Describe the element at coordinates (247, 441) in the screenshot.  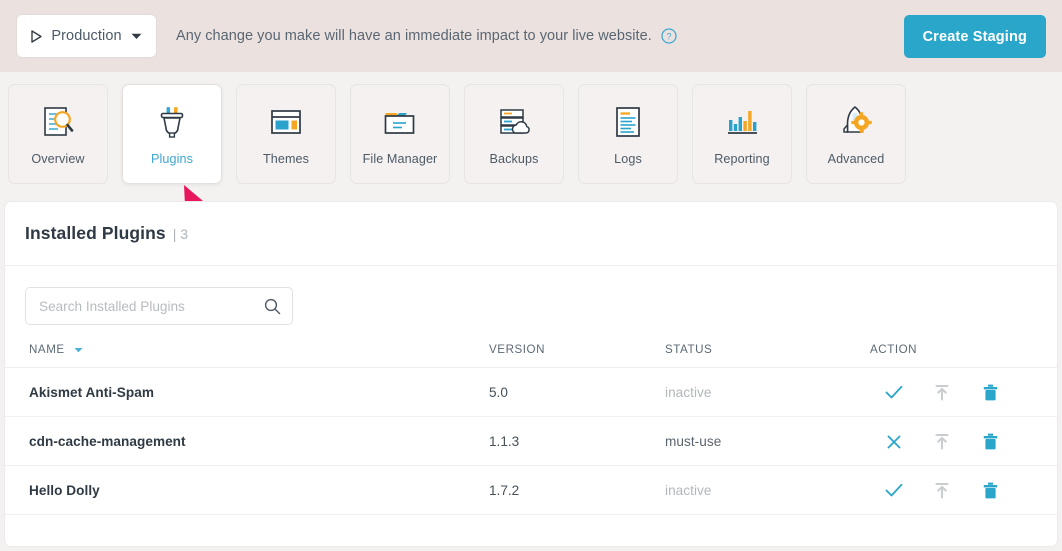
I see `plugin-name: cdn-cache-management` at that location.